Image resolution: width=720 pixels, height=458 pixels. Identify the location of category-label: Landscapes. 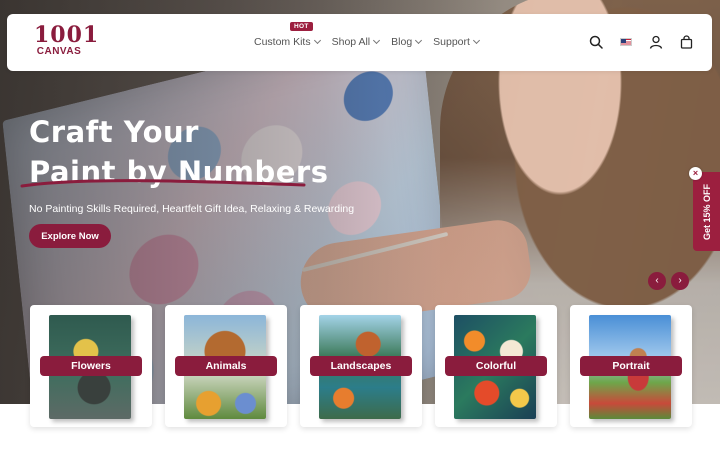
(361, 366).